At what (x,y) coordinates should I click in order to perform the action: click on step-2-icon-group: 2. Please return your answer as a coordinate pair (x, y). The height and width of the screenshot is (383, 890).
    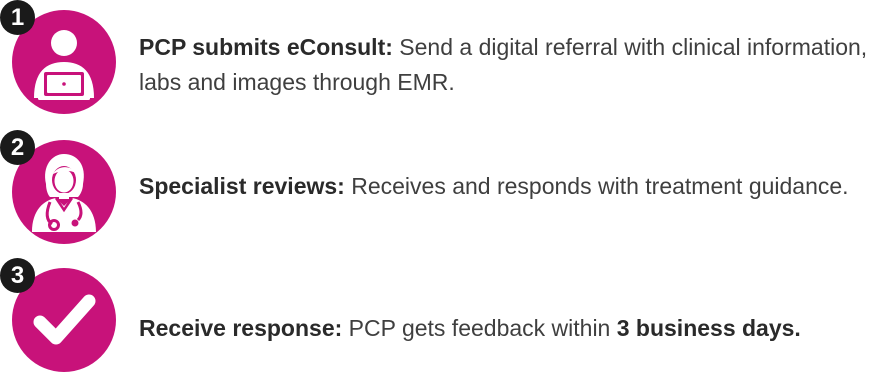
    Looking at the image, I should click on (62, 192).